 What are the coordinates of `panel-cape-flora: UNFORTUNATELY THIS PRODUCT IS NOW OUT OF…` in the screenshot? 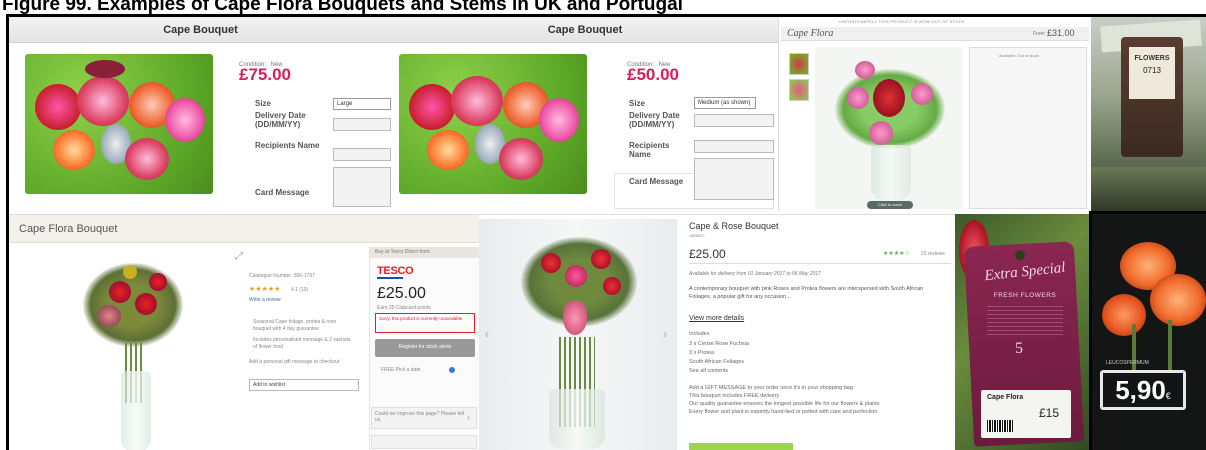 It's located at (934, 114).